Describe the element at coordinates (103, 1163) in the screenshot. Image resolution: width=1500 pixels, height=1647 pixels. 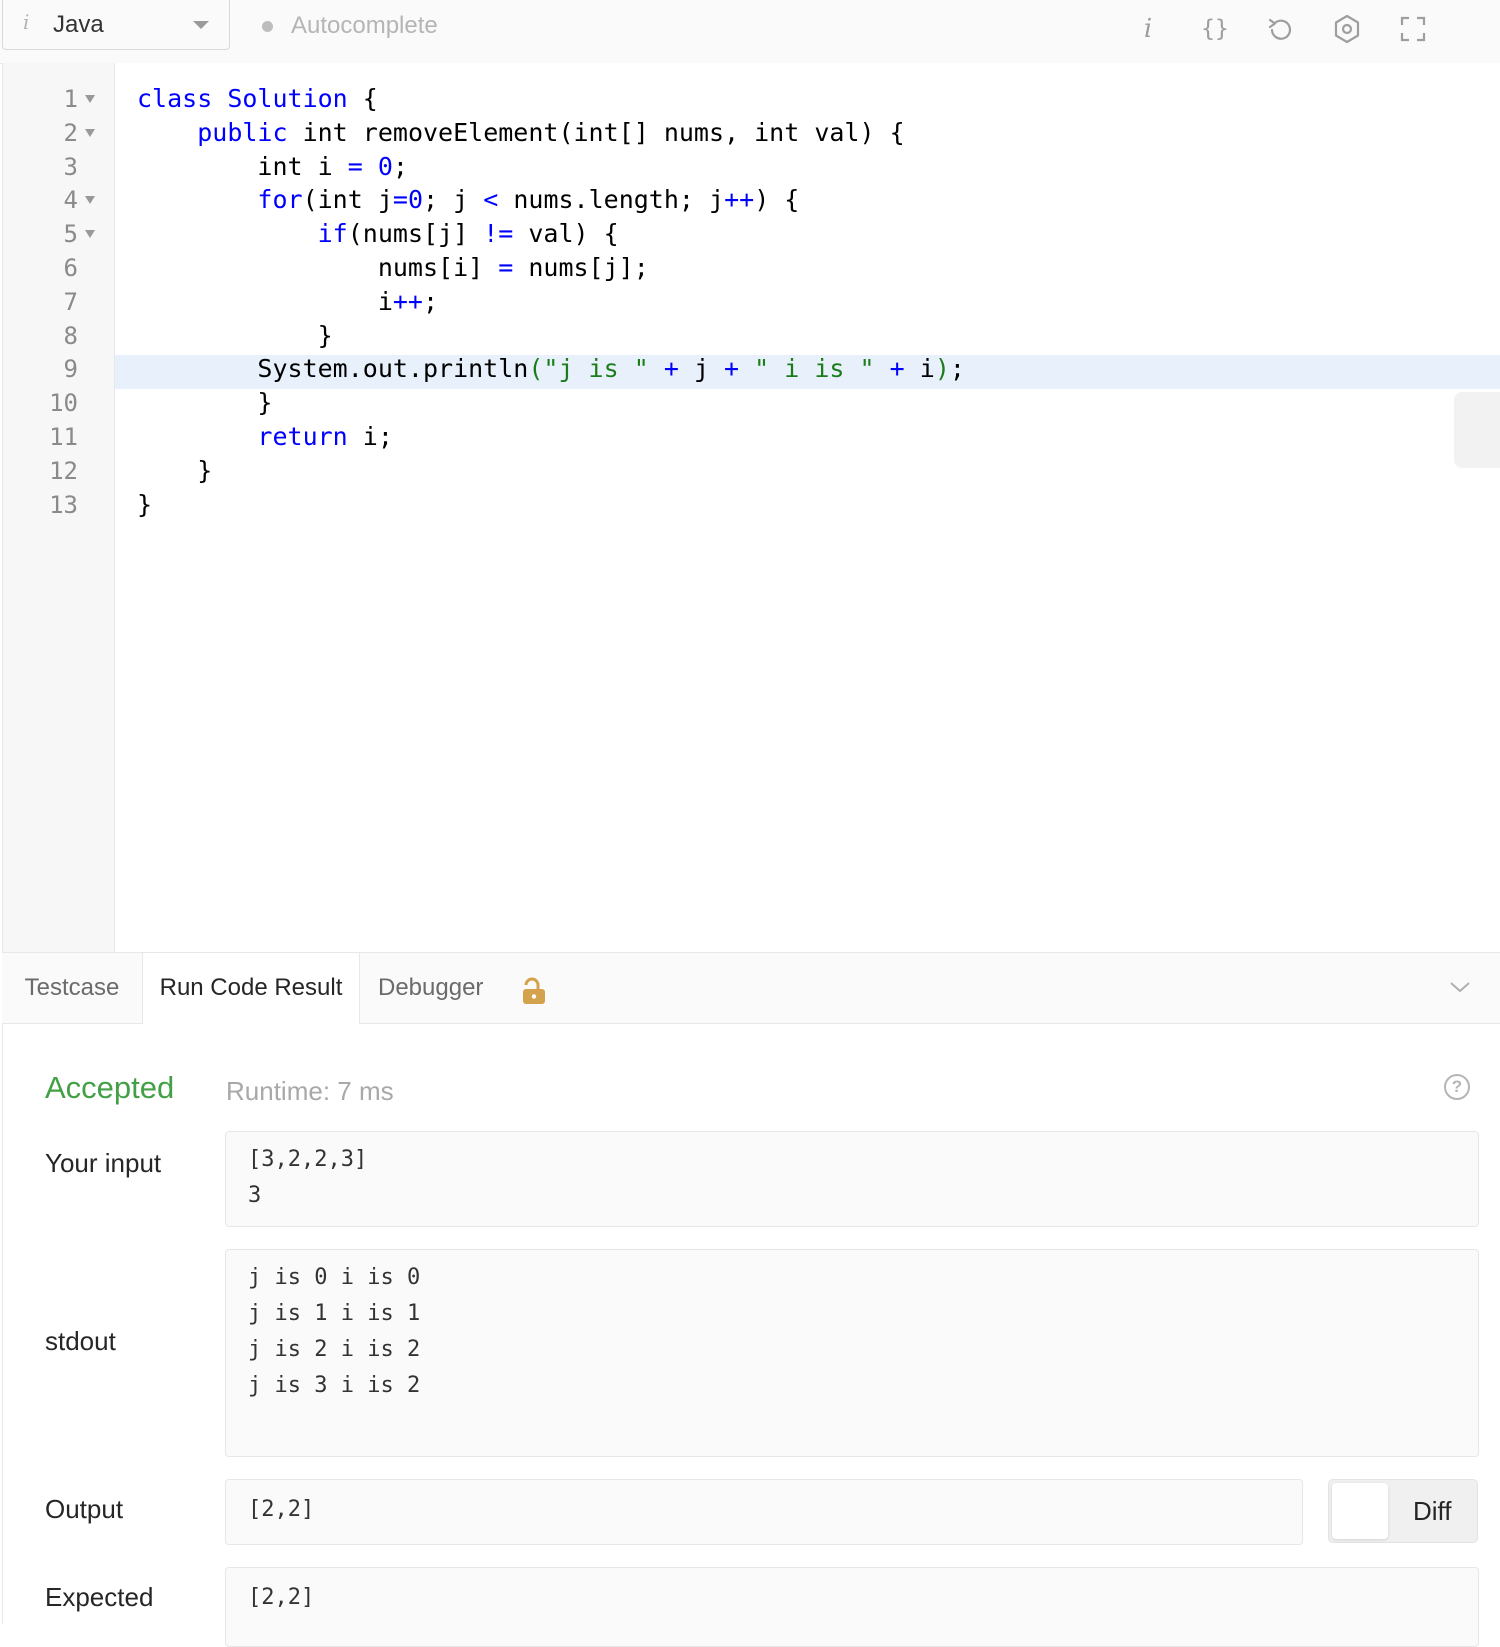
I see `input-label: Your input` at that location.